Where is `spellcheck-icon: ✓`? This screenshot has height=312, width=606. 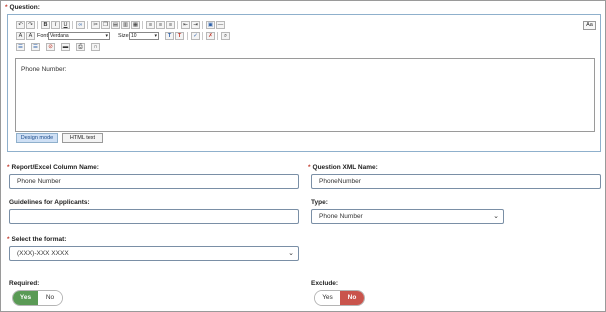 spellcheck-icon: ✓ is located at coordinates (195, 36).